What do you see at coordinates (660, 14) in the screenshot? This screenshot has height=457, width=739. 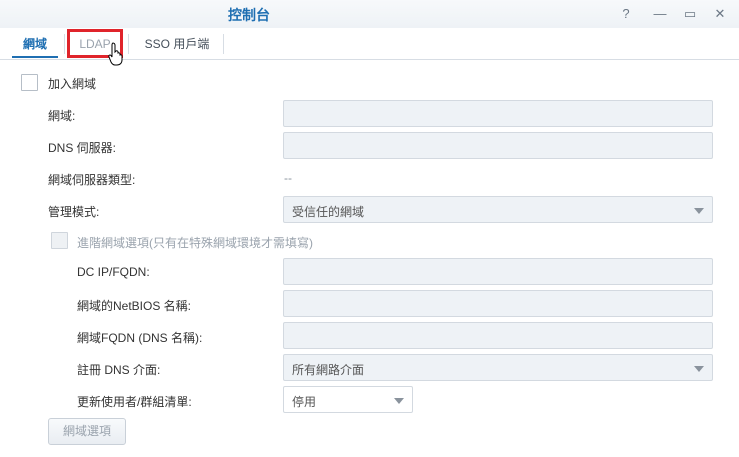 I see `minimize-icon: —` at bounding box center [660, 14].